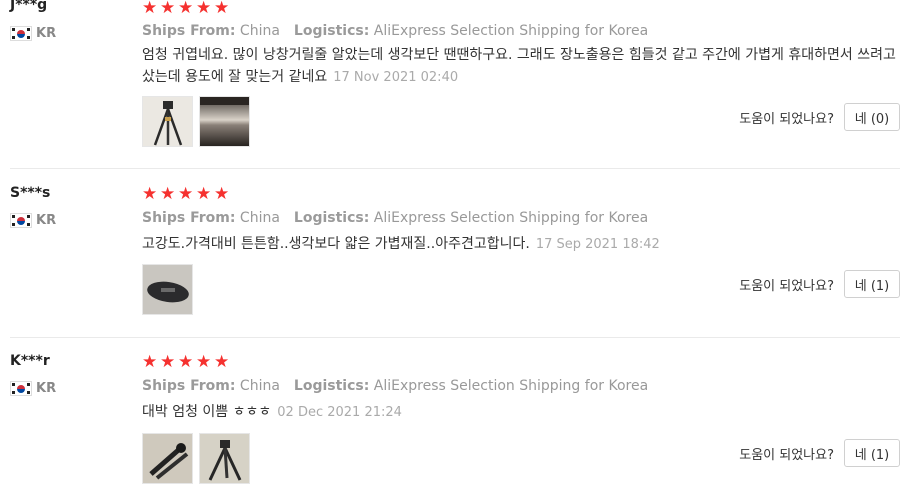  I want to click on reviewer-name: K***r, so click(30, 361).